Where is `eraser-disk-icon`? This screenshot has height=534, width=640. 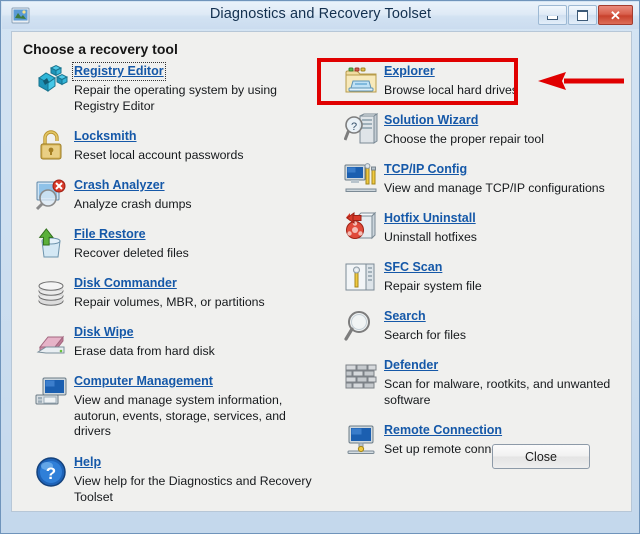 eraser-disk-icon is located at coordinates (51, 342).